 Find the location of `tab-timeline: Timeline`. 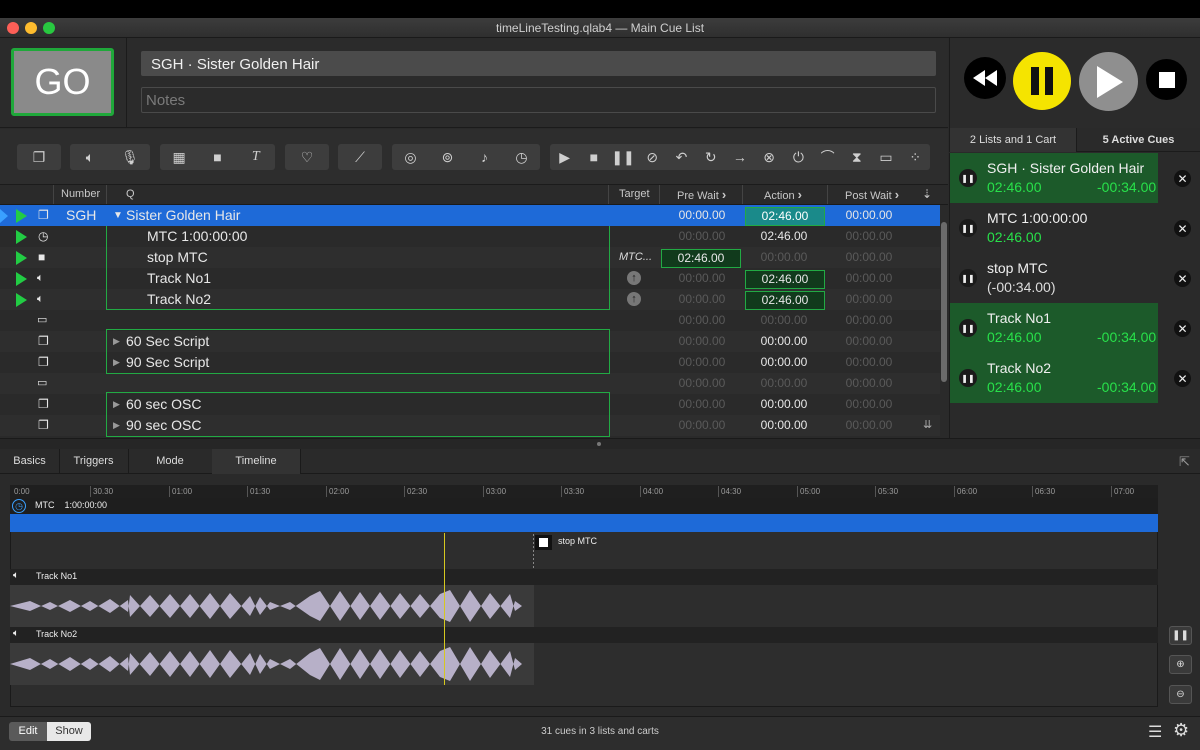

tab-timeline: Timeline is located at coordinates (256, 461).